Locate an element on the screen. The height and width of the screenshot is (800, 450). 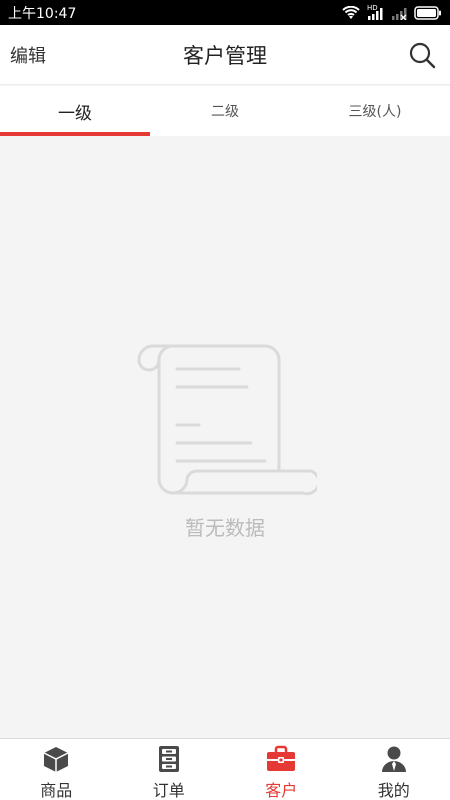
bottom-nav: 商品 订单 客户 我的 is located at coordinates (225, 769).